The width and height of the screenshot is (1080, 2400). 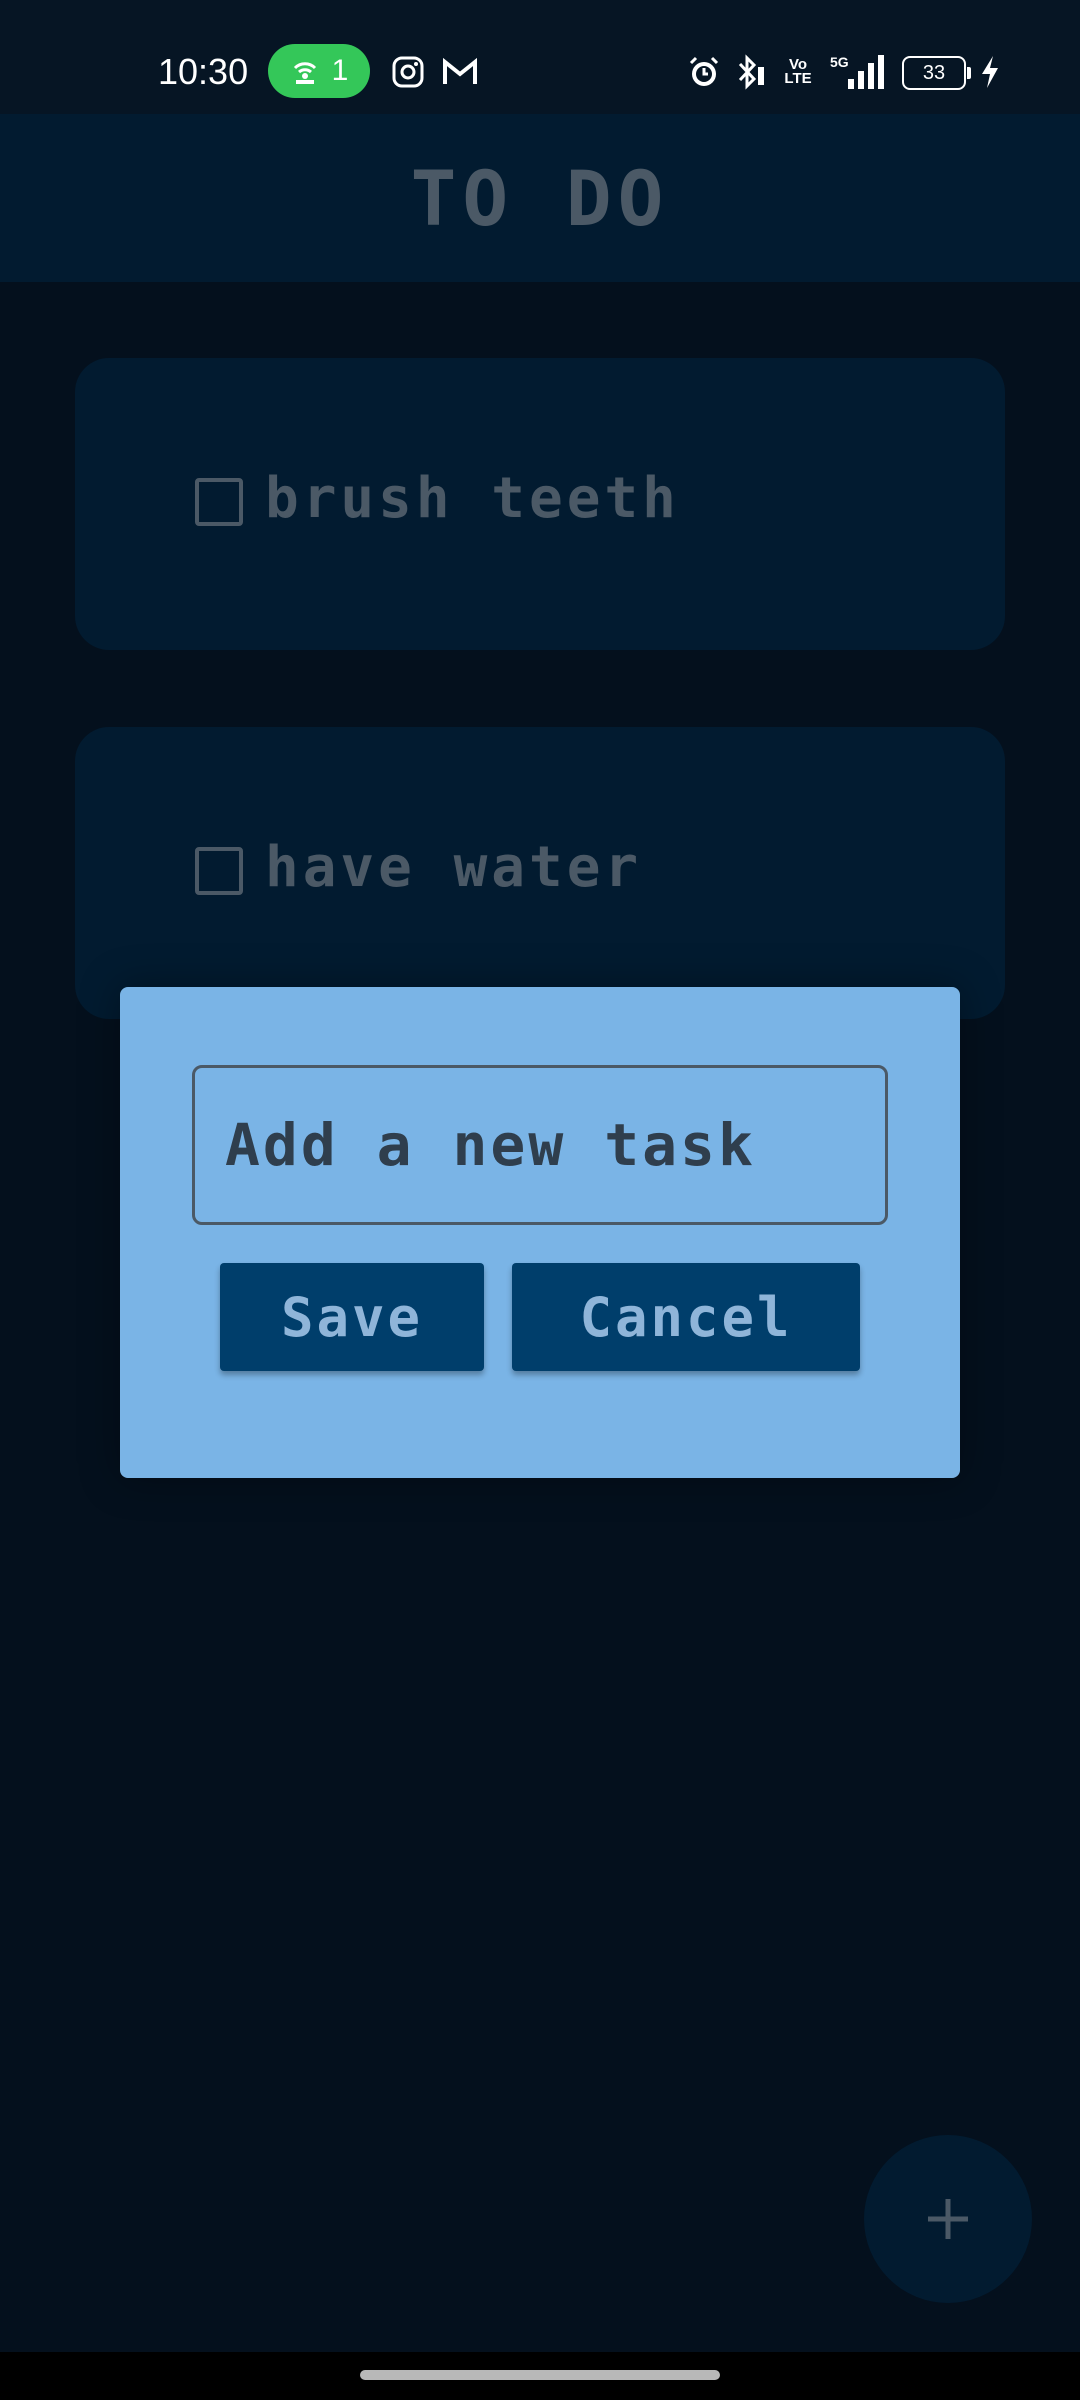 I want to click on bluetooth-icon, so click(x=750, y=72).